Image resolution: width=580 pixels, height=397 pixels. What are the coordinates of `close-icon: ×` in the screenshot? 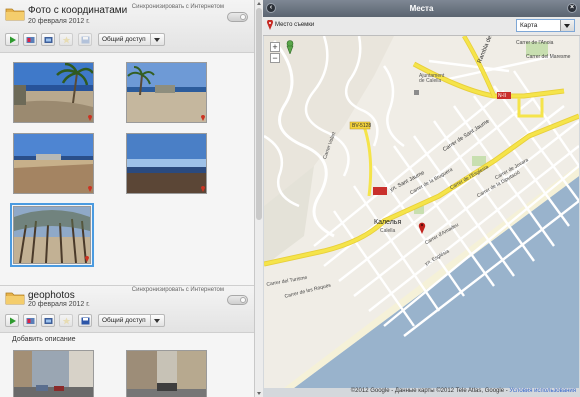 It's located at (572, 8).